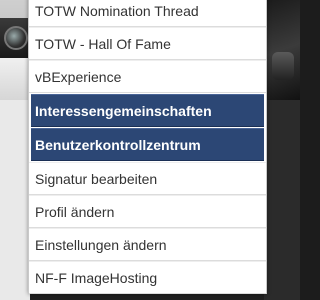 The image size is (320, 300). What do you see at coordinates (147, 178) in the screenshot?
I see `menu-item-signatur-bearbeiten: Signatur bearbeiten` at bounding box center [147, 178].